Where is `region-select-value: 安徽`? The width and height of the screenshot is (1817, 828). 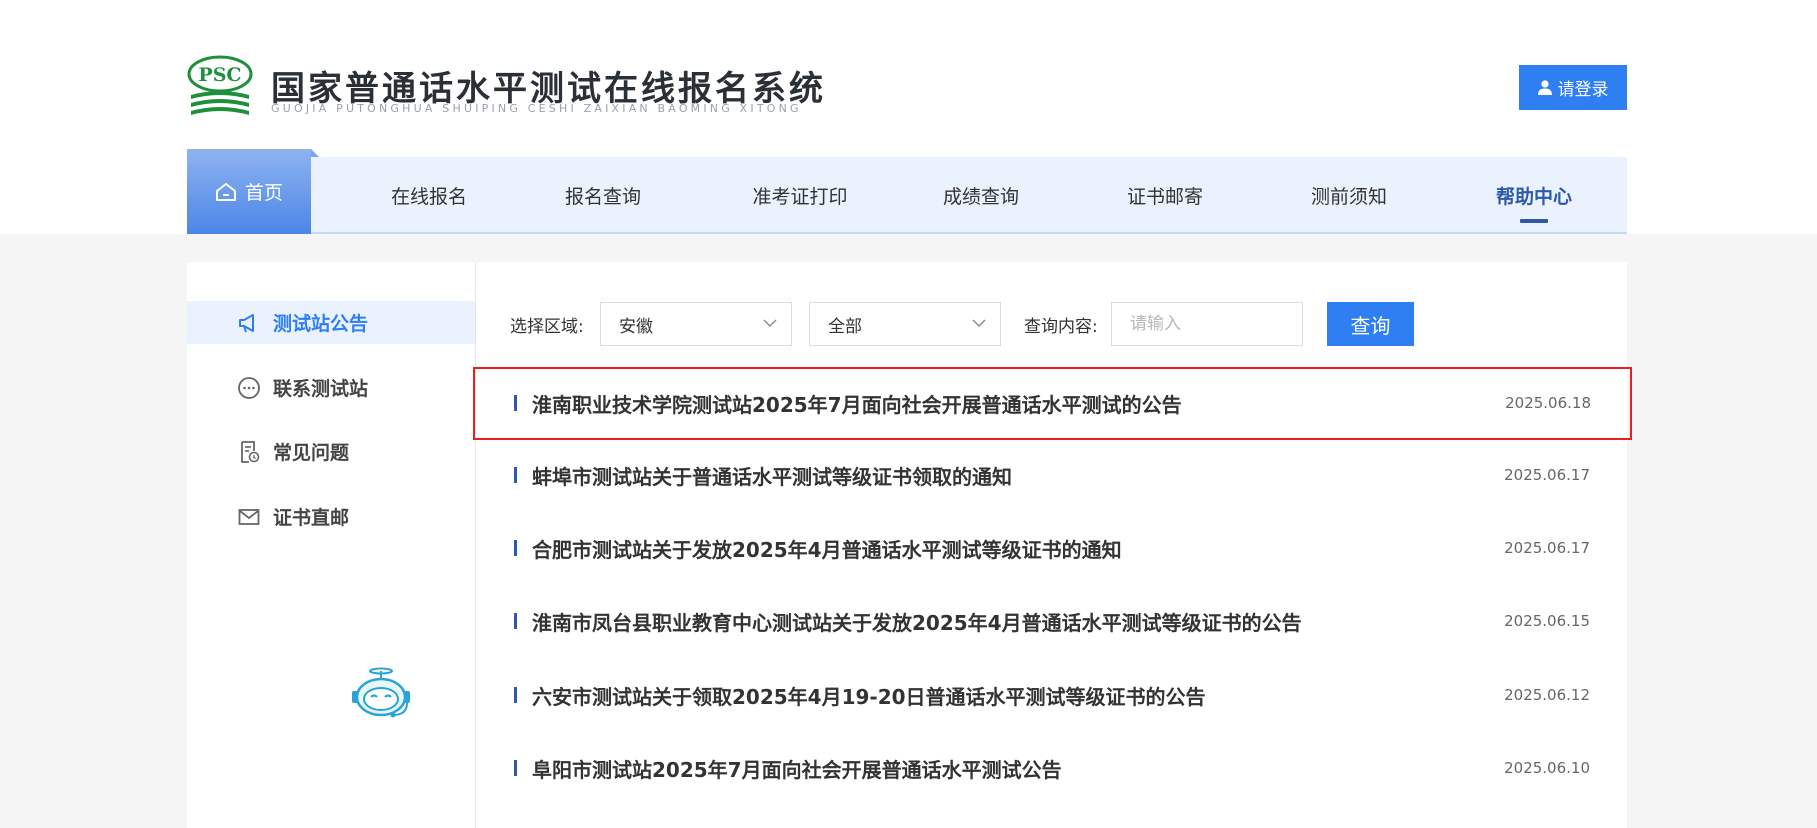 region-select-value: 安徽 is located at coordinates (636, 326).